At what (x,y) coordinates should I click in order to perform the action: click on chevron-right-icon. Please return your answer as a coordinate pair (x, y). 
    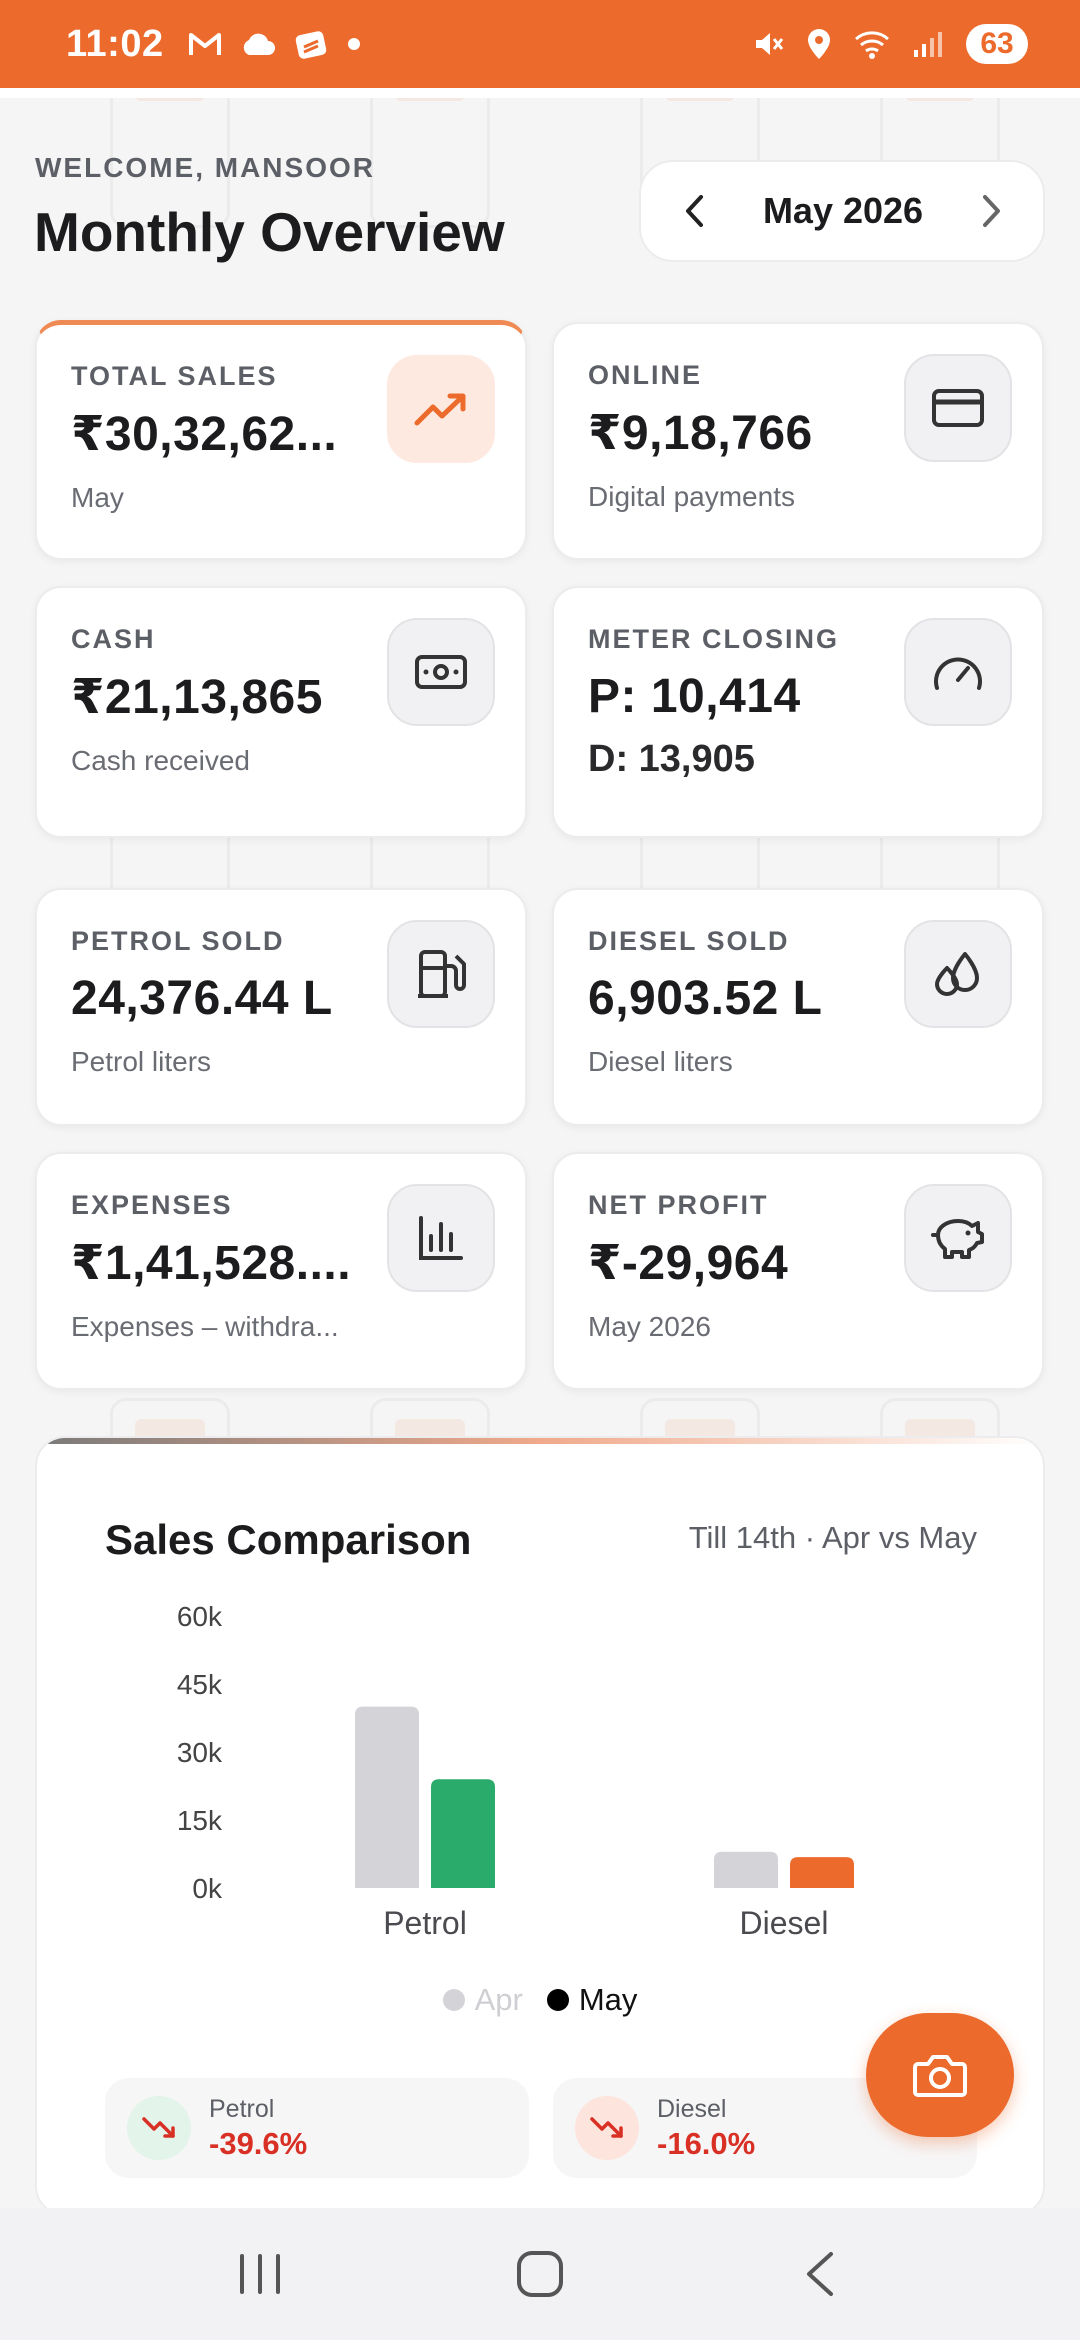
    Looking at the image, I should click on (991, 211).